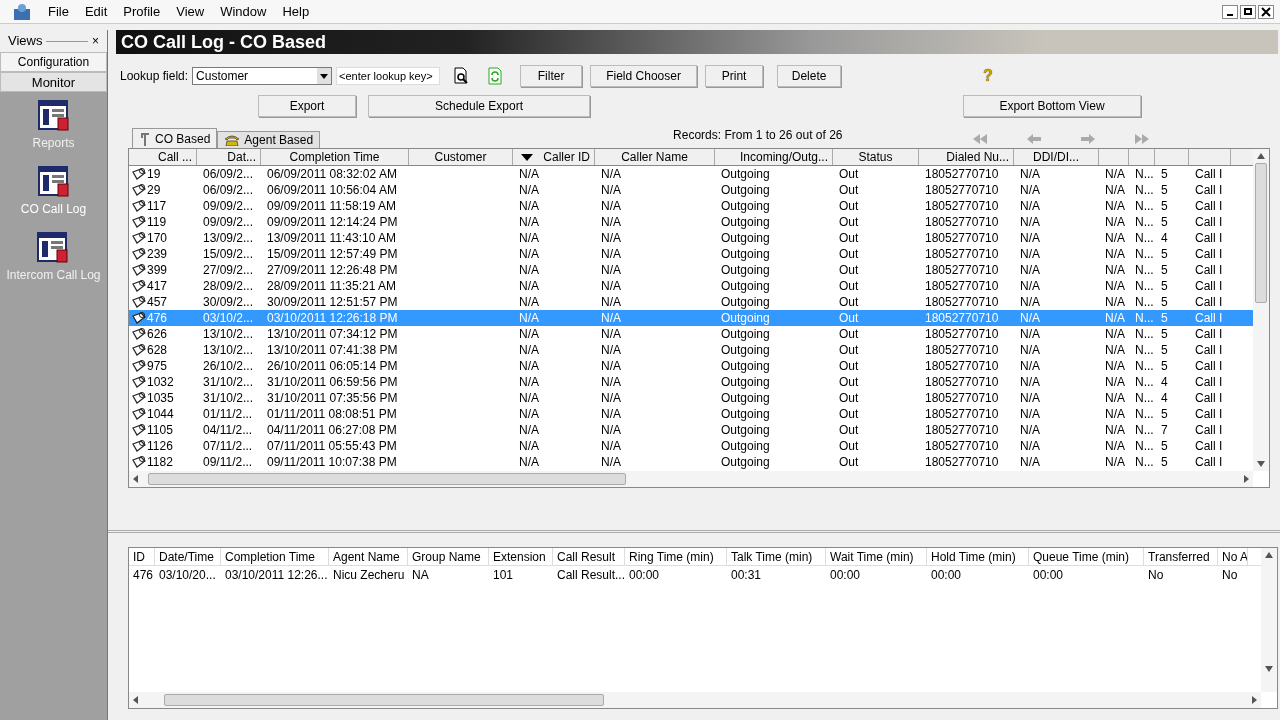 The width and height of the screenshot is (1280, 720). Describe the element at coordinates (551, 76) in the screenshot. I see `toolbar-button: Filter` at that location.